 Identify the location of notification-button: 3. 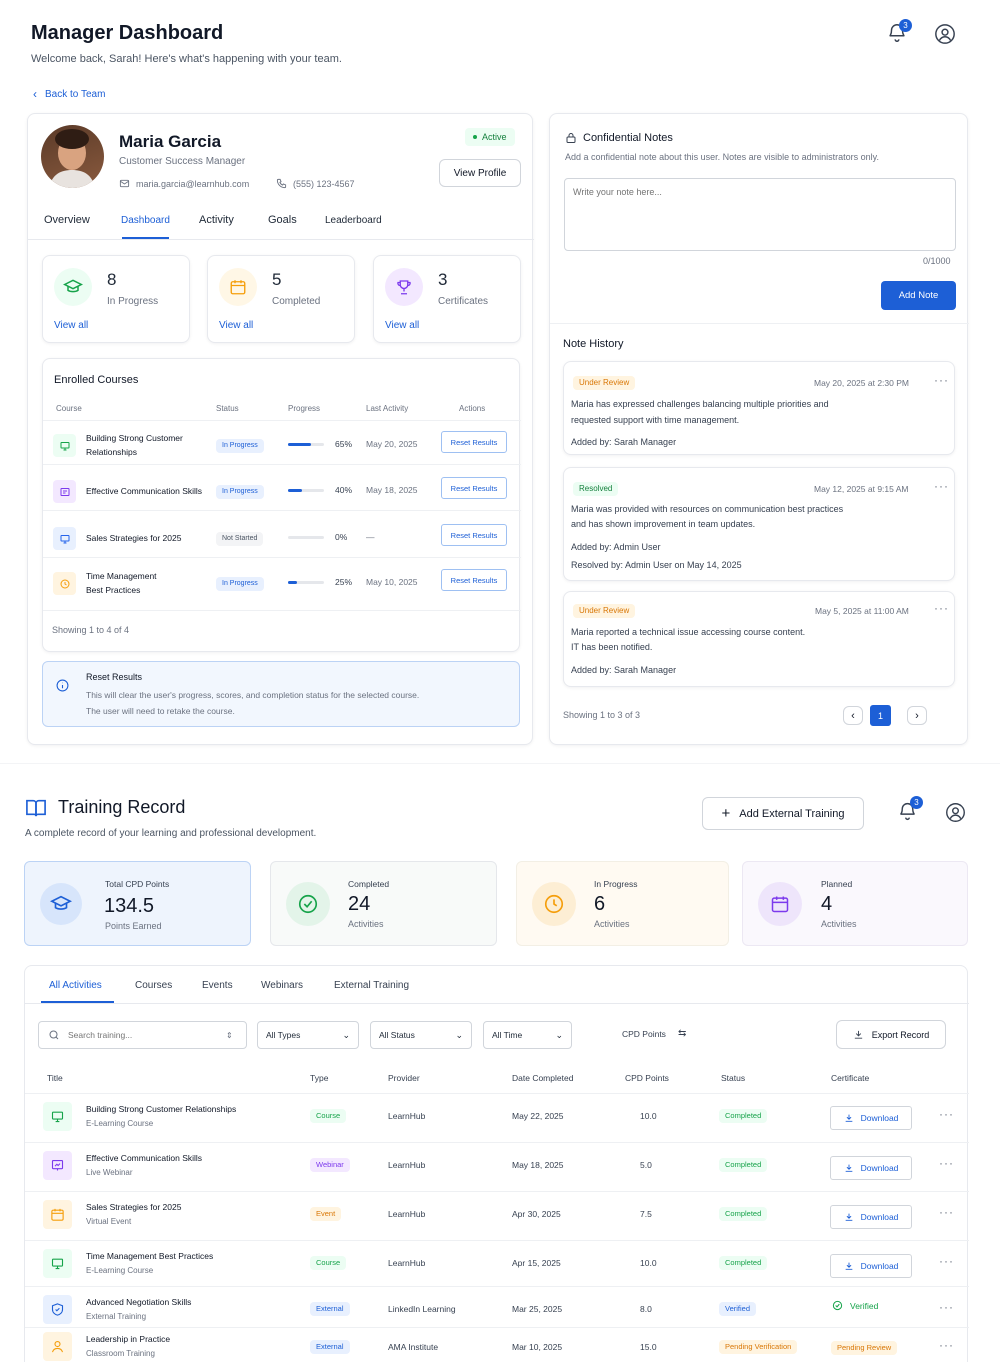
(899, 32).